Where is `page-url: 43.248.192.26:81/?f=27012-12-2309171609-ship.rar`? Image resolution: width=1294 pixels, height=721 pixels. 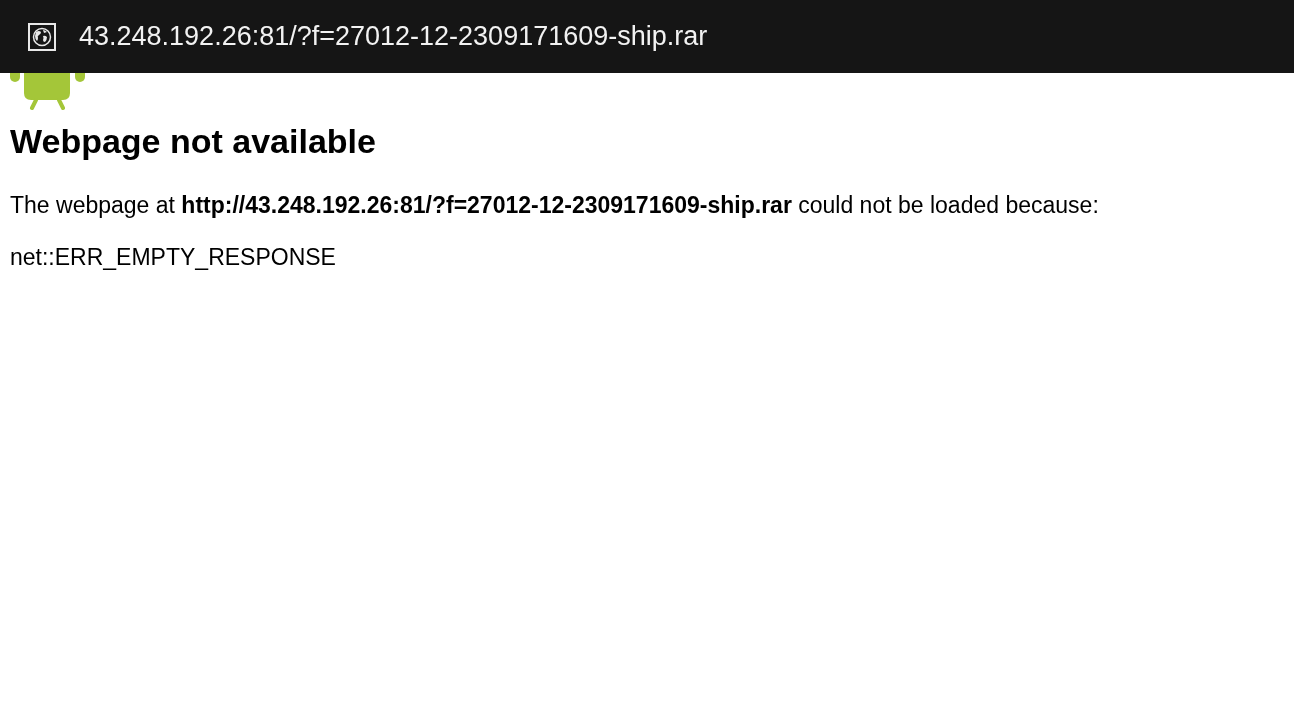 page-url: 43.248.192.26:81/?f=27012-12-2309171609-ship.rar is located at coordinates (393, 36).